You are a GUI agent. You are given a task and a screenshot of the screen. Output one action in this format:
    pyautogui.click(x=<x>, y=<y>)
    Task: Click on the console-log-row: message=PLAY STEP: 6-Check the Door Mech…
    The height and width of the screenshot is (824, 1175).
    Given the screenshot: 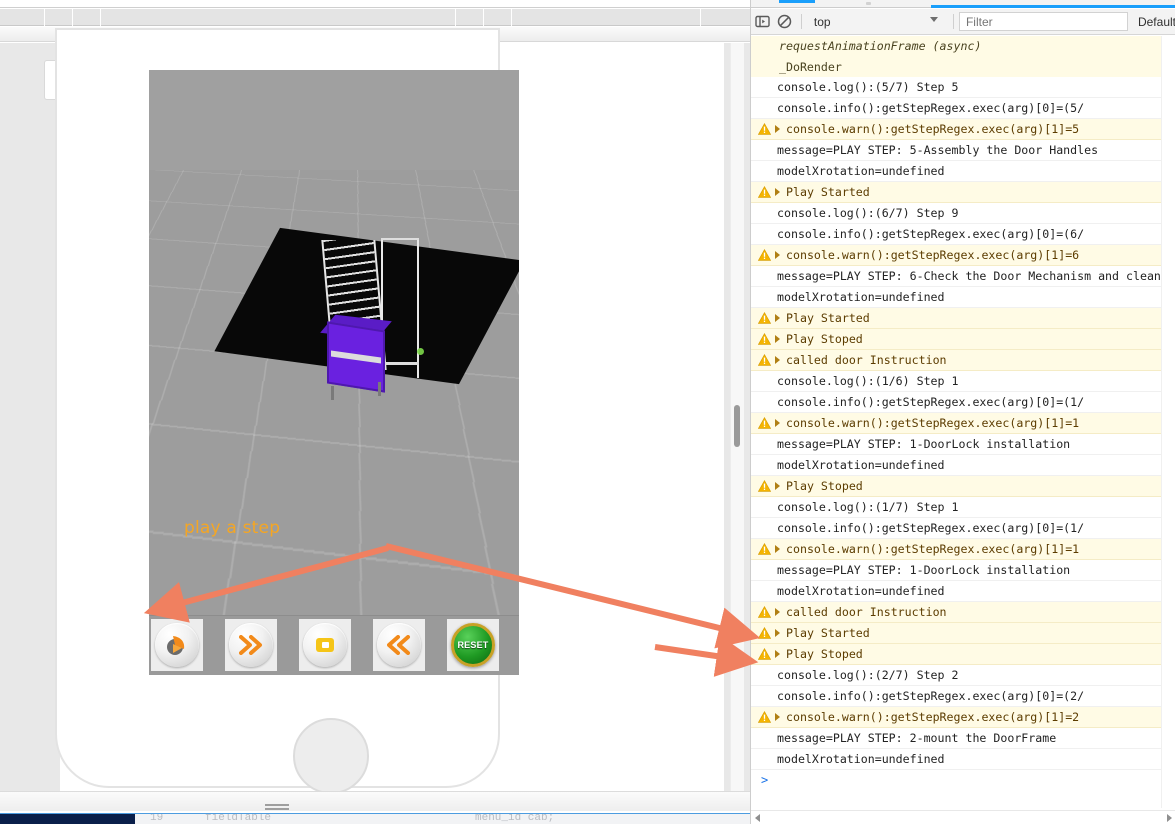 What is the action you would take?
    pyautogui.click(x=956, y=277)
    